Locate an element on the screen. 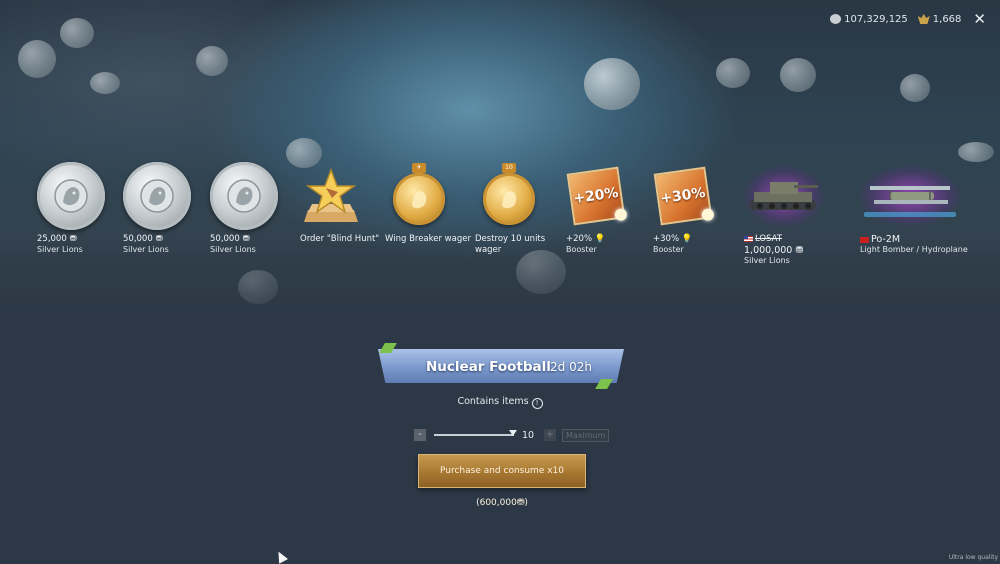  booster-icon: +20% is located at coordinates (597, 196).